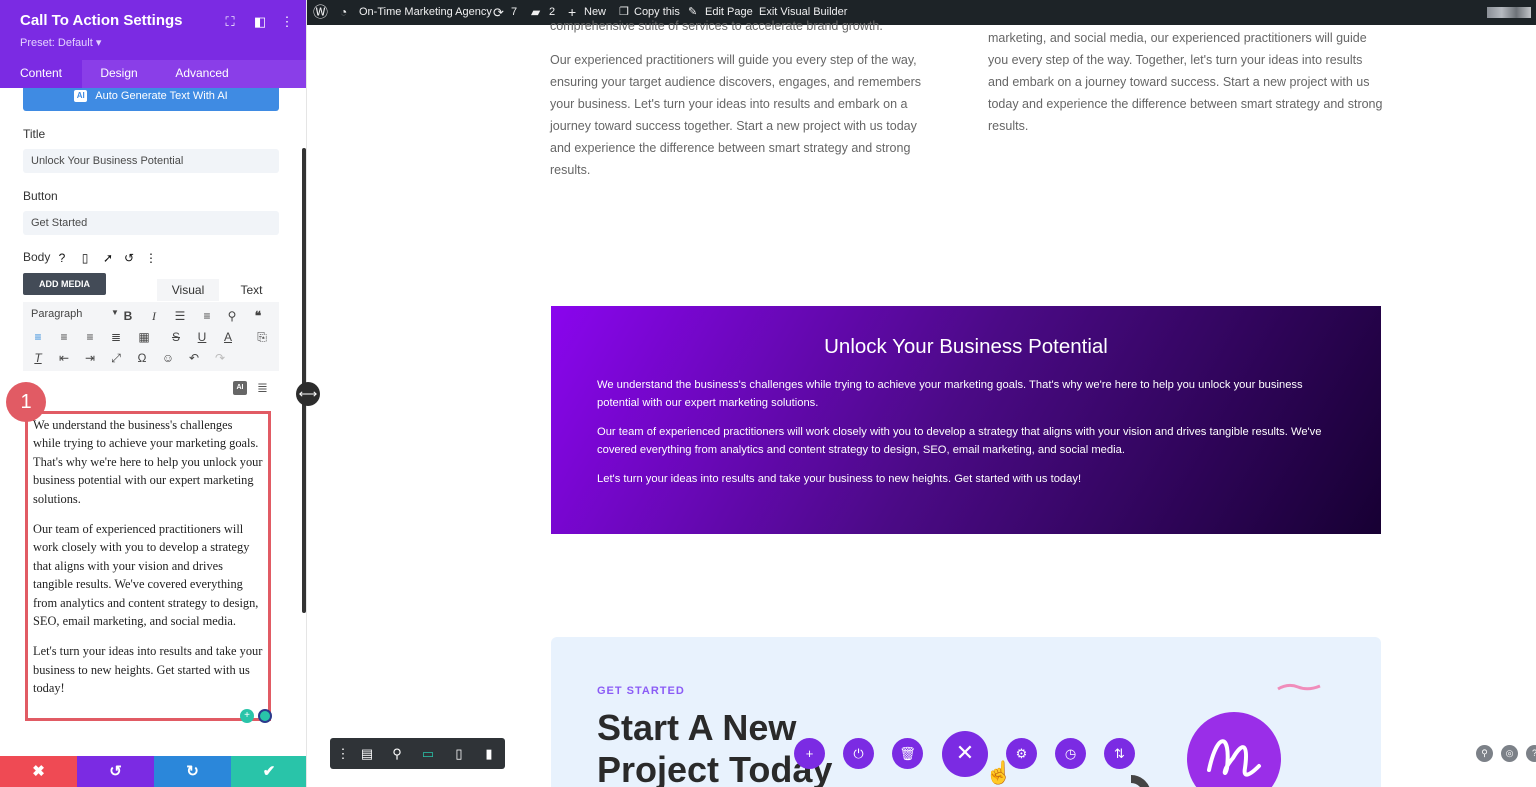 Image resolution: width=1536 pixels, height=787 pixels. Describe the element at coordinates (85, 258) in the screenshot. I see `mobile-icon: ▯` at that location.